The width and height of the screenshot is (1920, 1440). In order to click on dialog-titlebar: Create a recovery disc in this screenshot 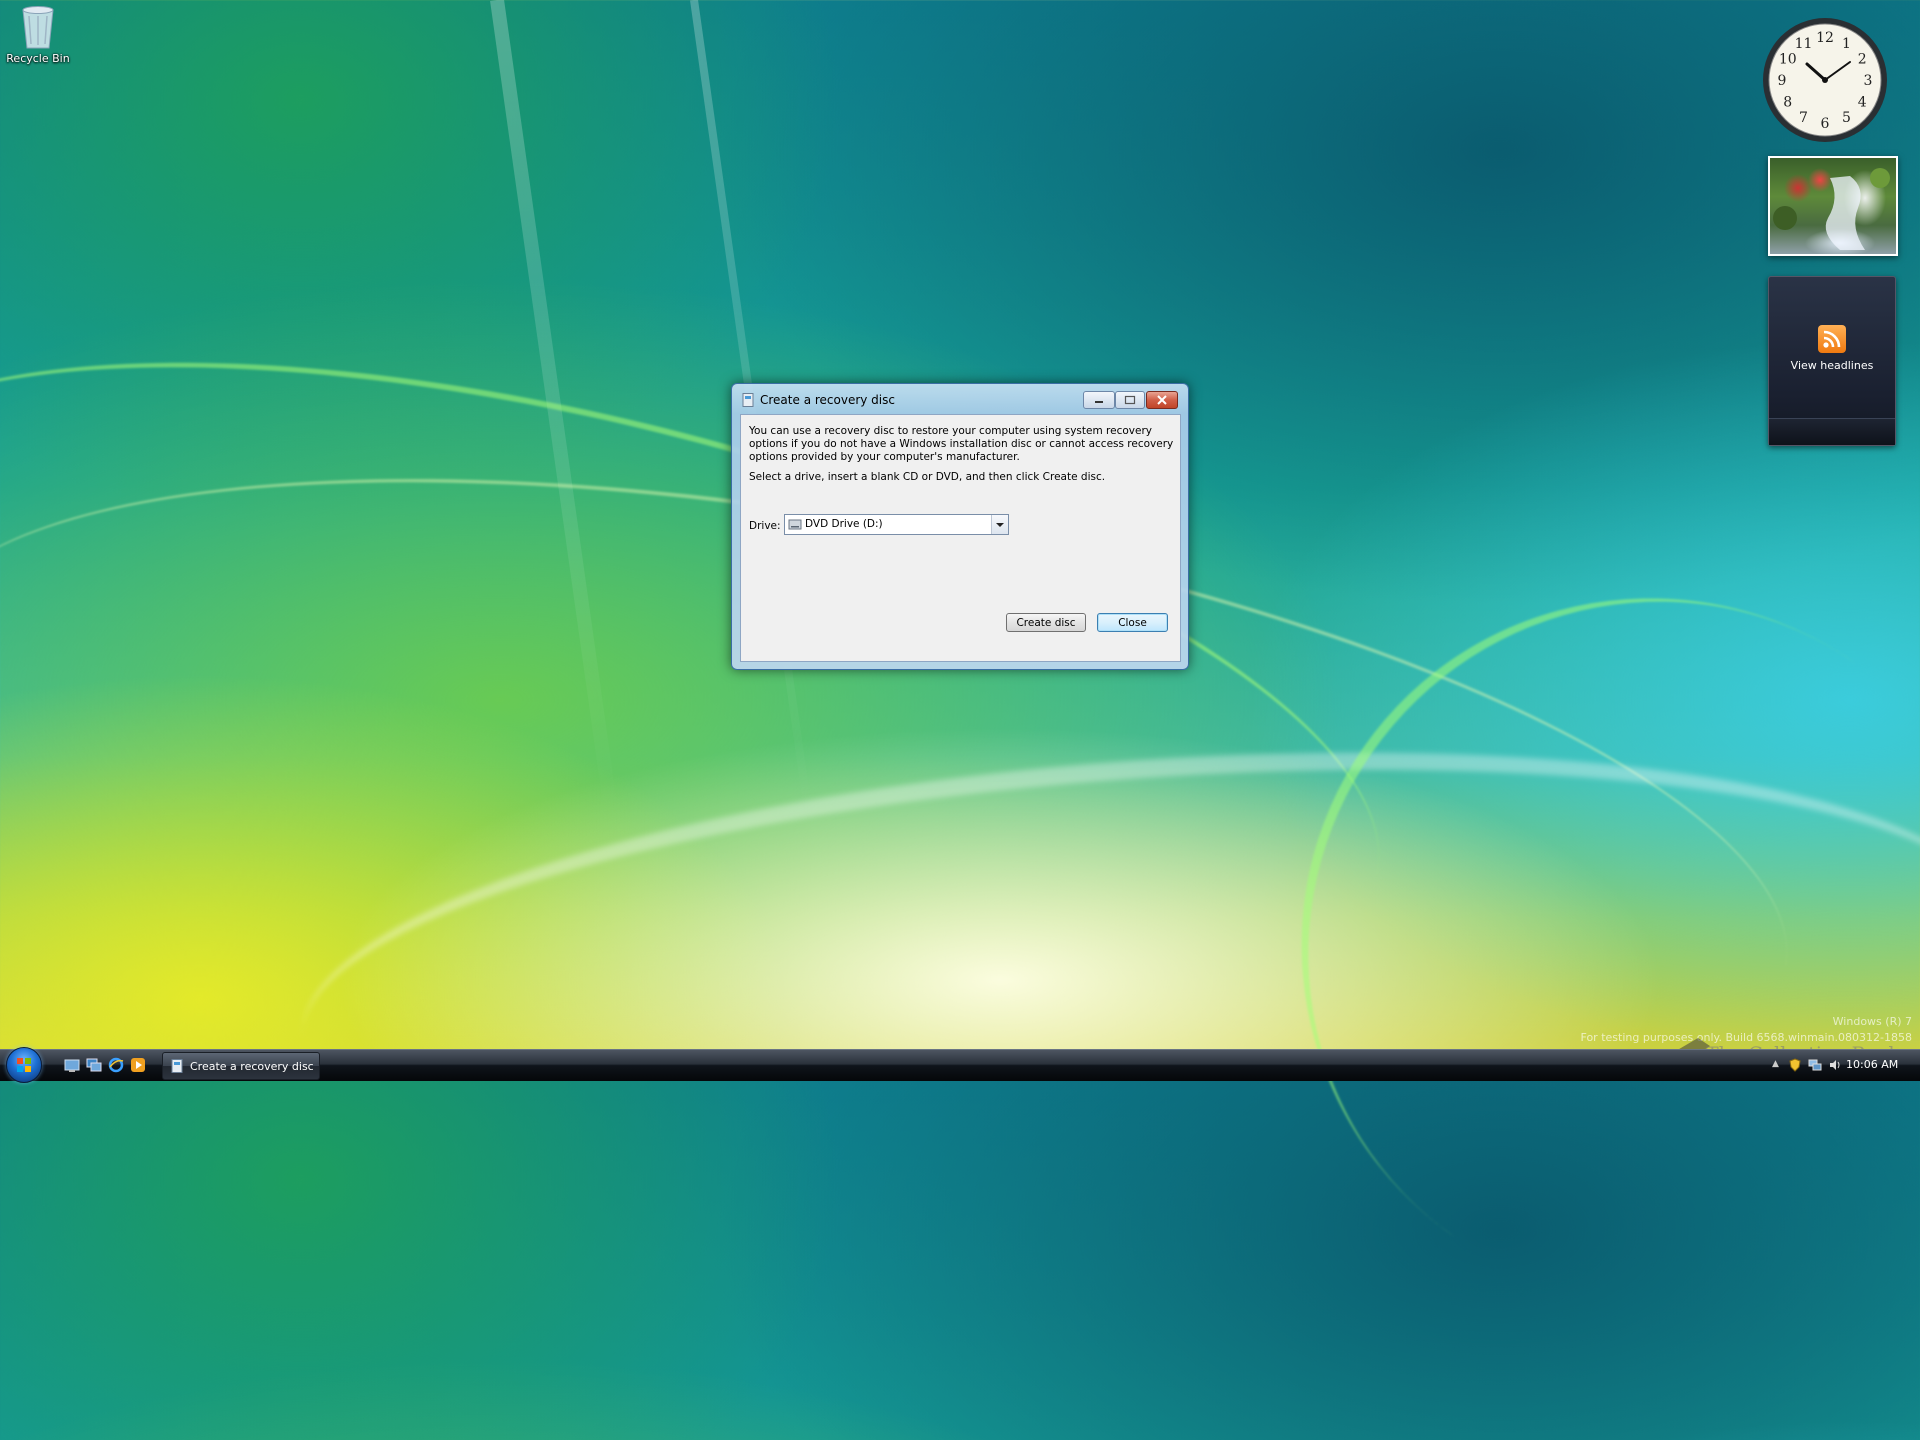, I will do `click(960, 399)`.